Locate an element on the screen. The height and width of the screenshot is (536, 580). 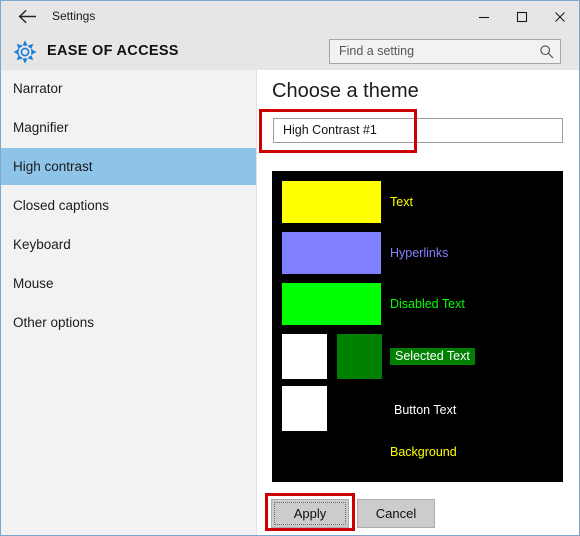
title-bar: Settings is located at coordinates (290, 16).